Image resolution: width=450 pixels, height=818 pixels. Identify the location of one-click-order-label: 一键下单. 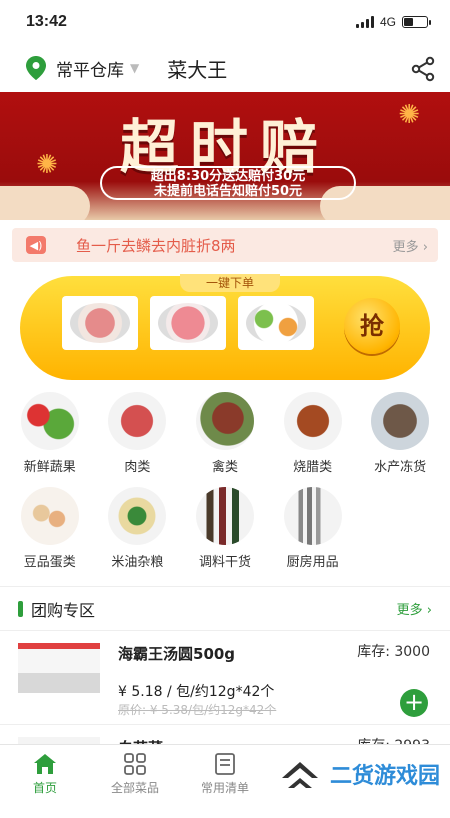
(230, 283).